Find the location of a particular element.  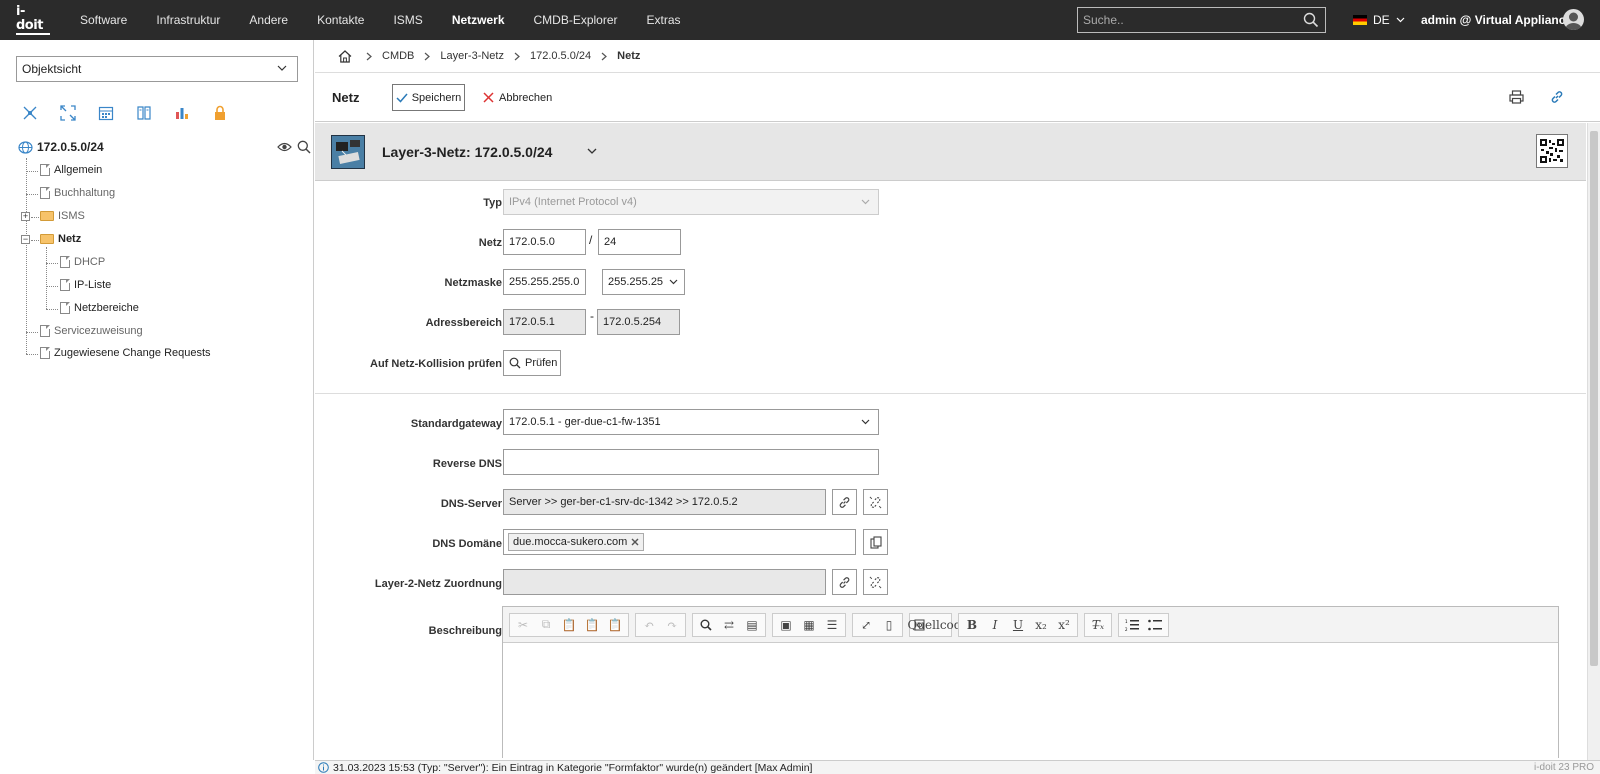

tree-search-icon is located at coordinates (304, 147).